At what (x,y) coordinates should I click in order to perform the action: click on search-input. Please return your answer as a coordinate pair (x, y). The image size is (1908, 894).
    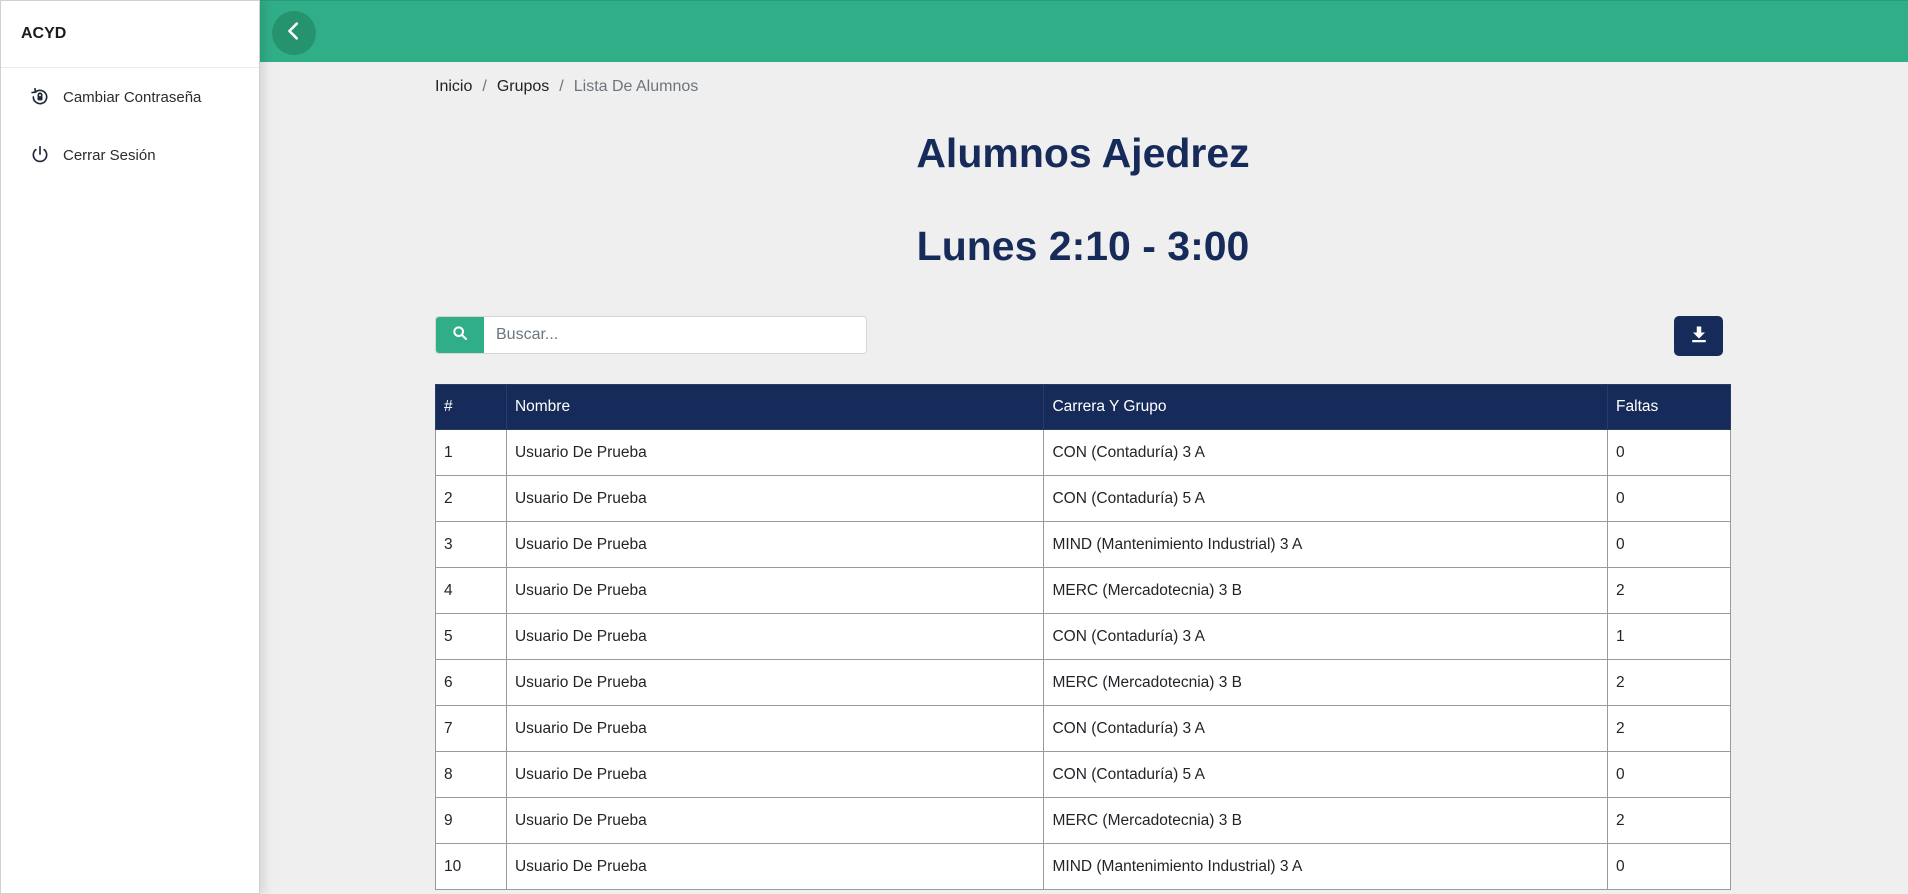
    Looking at the image, I should click on (675, 335).